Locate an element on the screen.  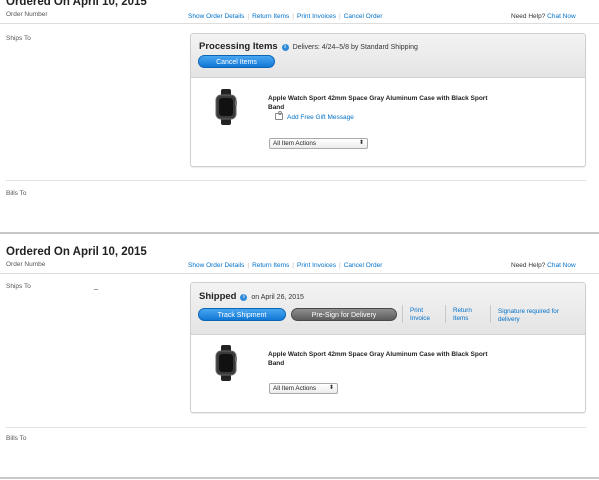
print-invoice-link: Print Invoice is located at coordinates (420, 315).